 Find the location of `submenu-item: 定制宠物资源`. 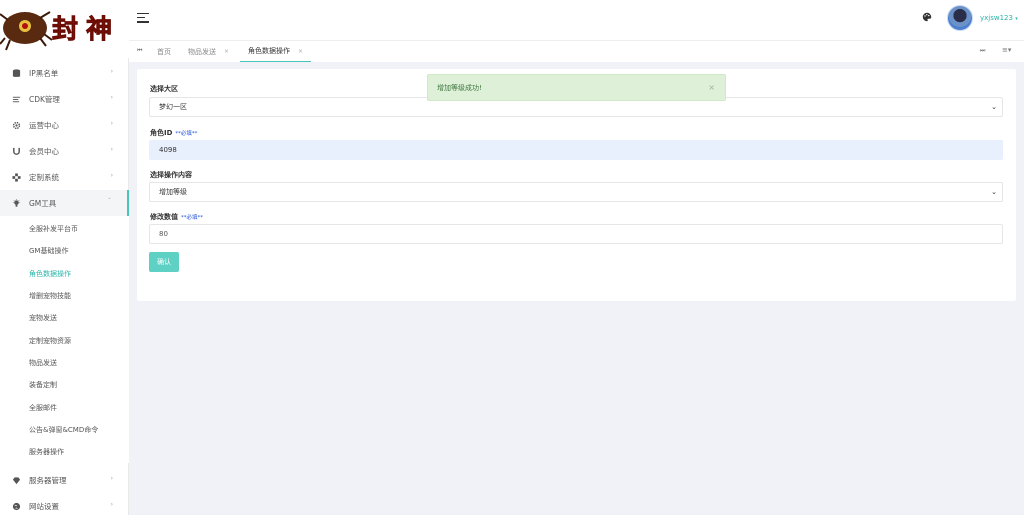

submenu-item: 定制宠物资源 is located at coordinates (64, 340).